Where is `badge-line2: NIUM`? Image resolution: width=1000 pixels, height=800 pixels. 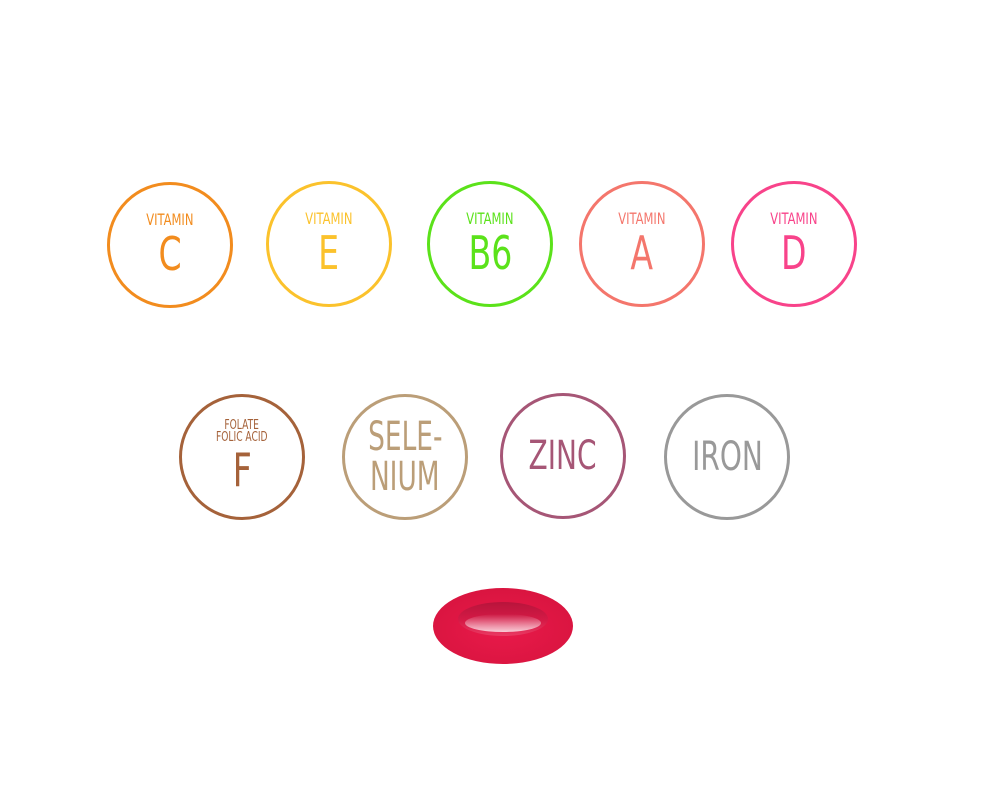 badge-line2: NIUM is located at coordinates (405, 477).